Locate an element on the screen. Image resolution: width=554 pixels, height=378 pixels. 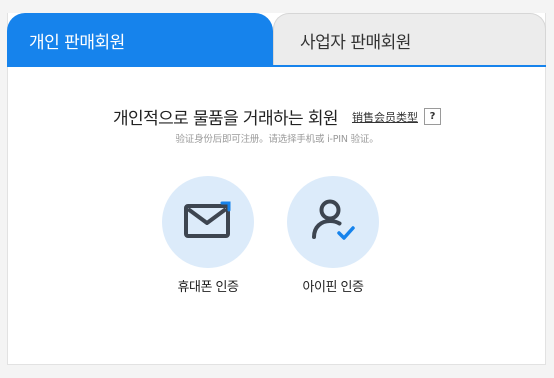
phone-verification-circle is located at coordinates (208, 222).